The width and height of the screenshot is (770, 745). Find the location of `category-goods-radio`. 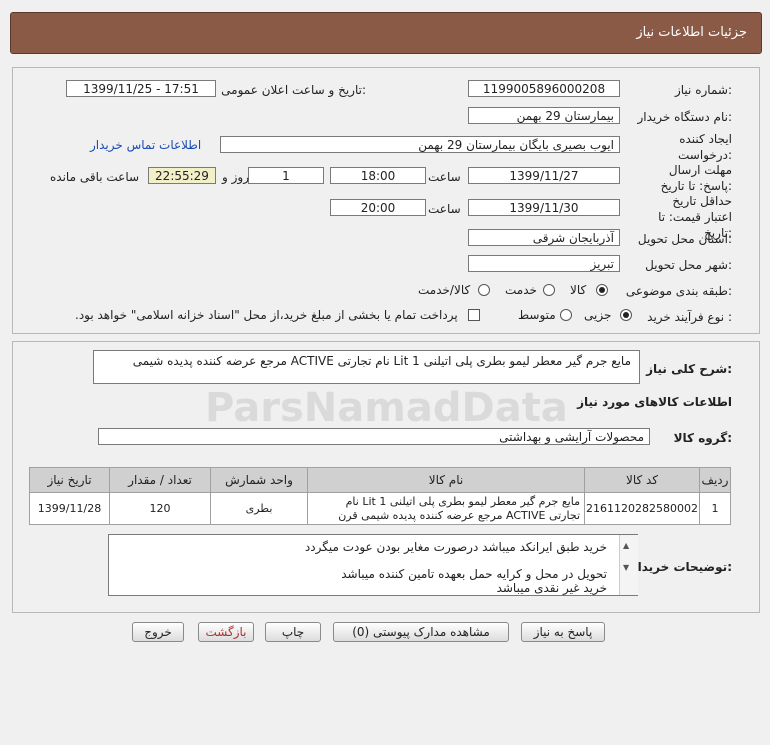

category-goods-radio is located at coordinates (602, 290).